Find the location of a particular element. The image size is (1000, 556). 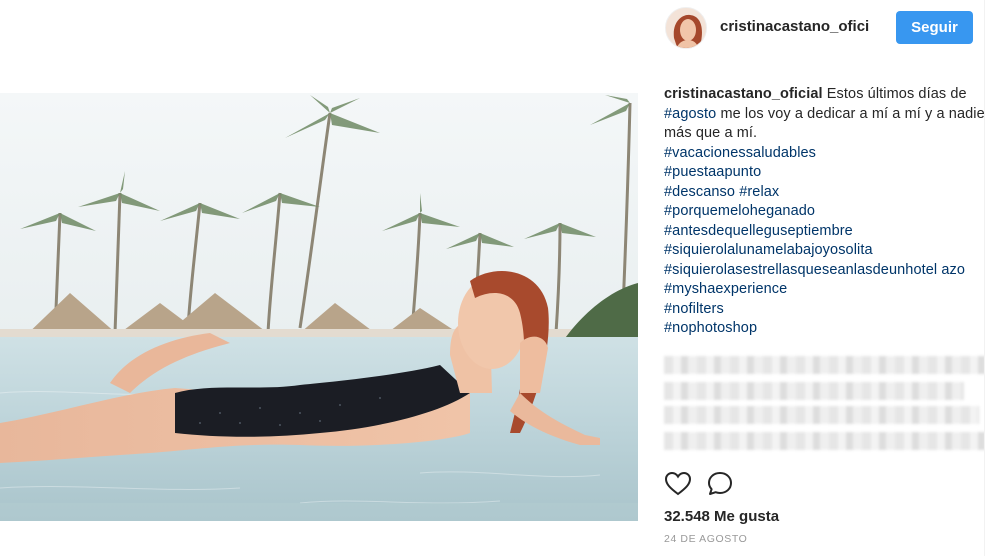

blurred-comments is located at coordinates (831, 406).